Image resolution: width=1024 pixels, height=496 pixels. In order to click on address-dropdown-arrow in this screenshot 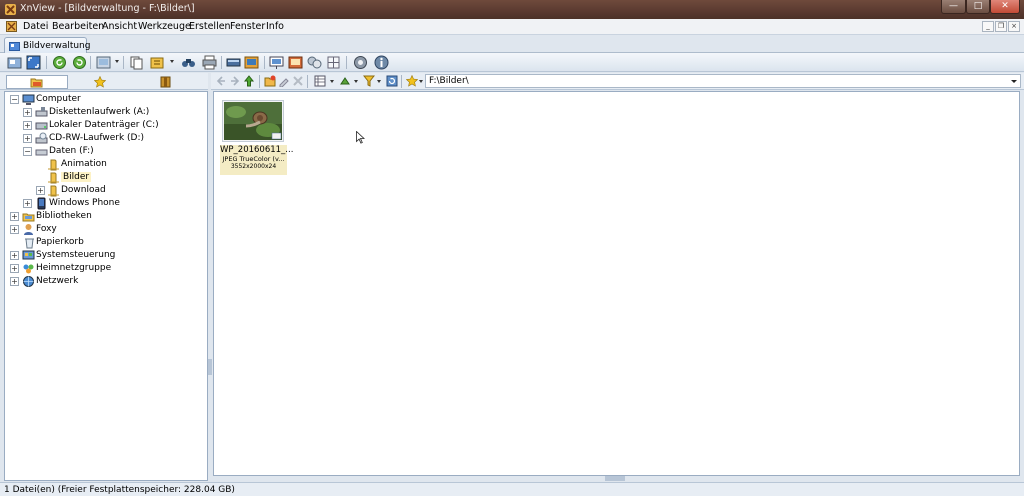, I will do `click(1014, 81)`.